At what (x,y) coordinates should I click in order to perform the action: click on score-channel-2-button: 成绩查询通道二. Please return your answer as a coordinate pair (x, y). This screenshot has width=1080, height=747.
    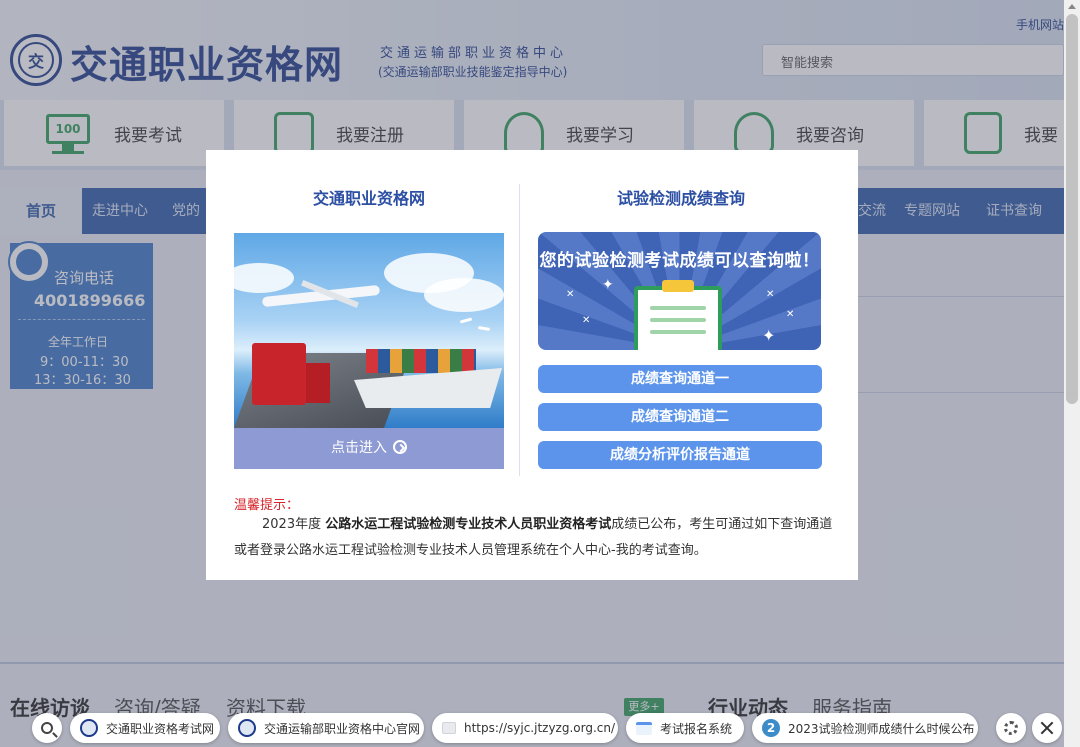
    Looking at the image, I should click on (680, 417).